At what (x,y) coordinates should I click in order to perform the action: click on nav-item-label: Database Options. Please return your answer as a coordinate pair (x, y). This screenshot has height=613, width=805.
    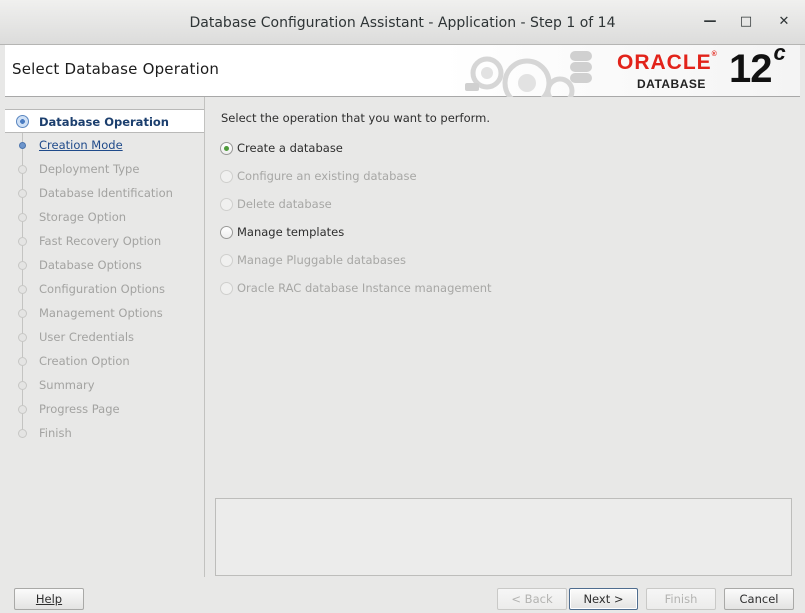
    Looking at the image, I should click on (90, 265).